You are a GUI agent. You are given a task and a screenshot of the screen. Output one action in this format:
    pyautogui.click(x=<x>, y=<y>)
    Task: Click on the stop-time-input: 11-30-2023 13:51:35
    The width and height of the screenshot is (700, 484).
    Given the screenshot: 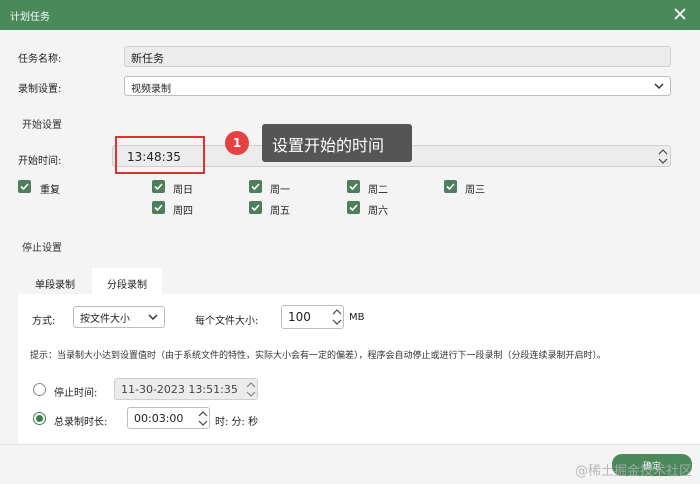 What is the action you would take?
    pyautogui.click(x=186, y=389)
    